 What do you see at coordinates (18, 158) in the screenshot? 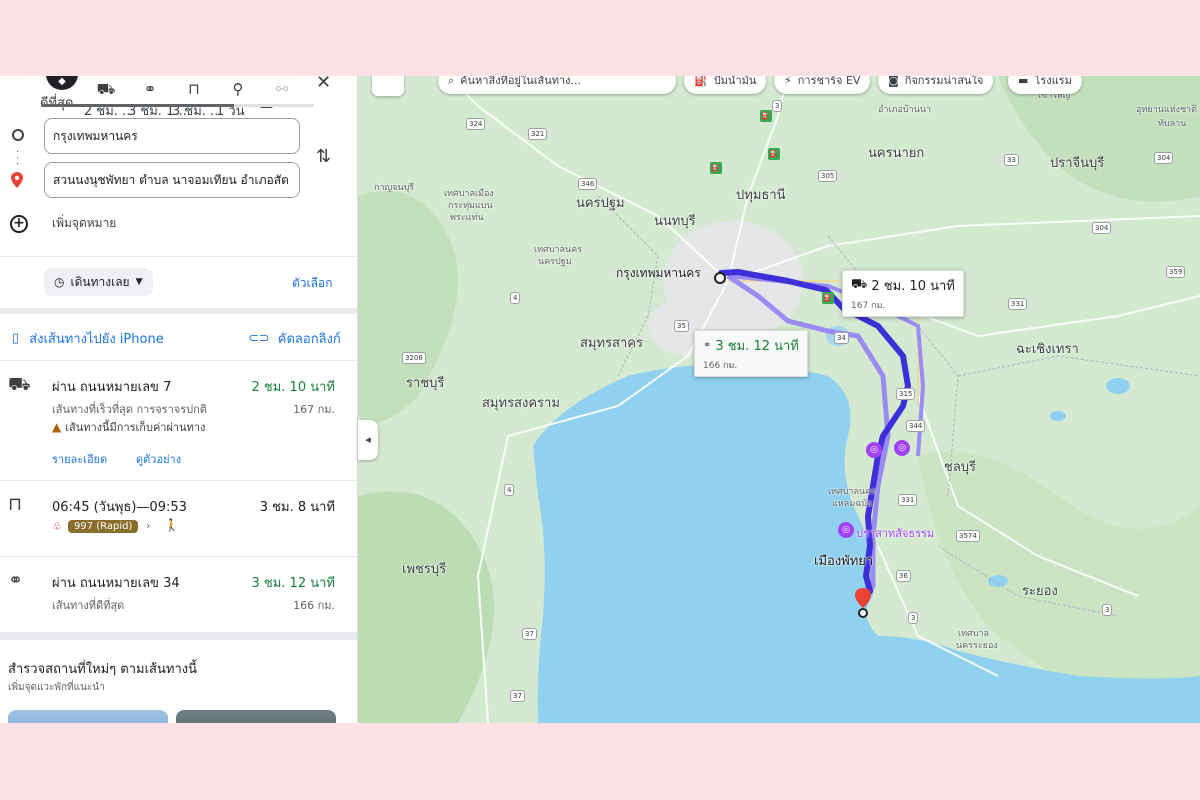
I see `more-dots-icon: · · ·` at bounding box center [18, 158].